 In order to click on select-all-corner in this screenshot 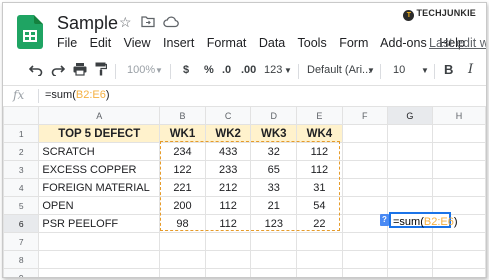, I will do `click(21, 115)`.